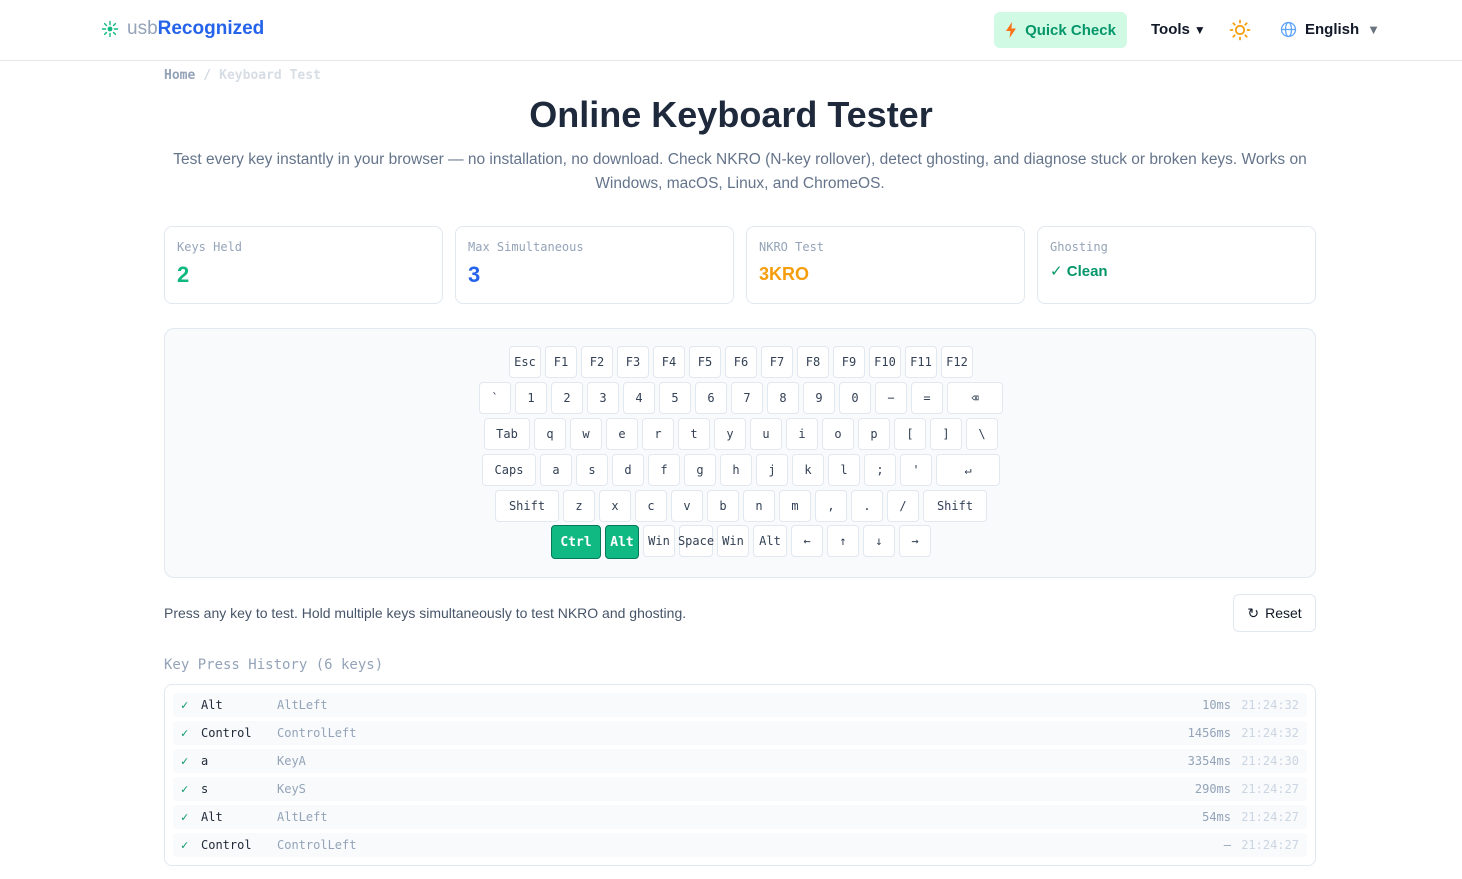 This screenshot has height=879, width=1462. Describe the element at coordinates (687, 506) in the screenshot. I see `key: v` at that location.